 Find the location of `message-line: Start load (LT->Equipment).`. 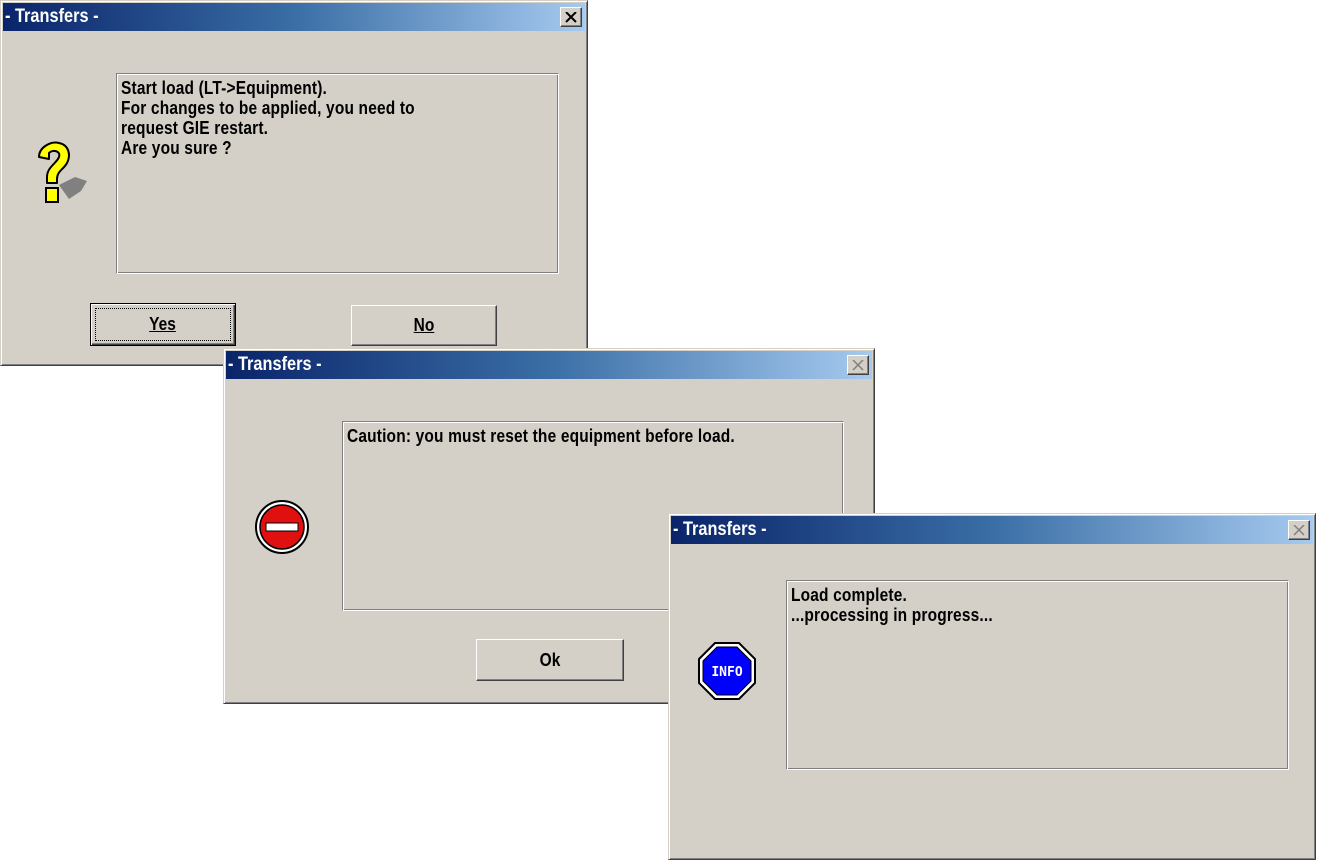

message-line: Start load (LT->Equipment). is located at coordinates (224, 88).